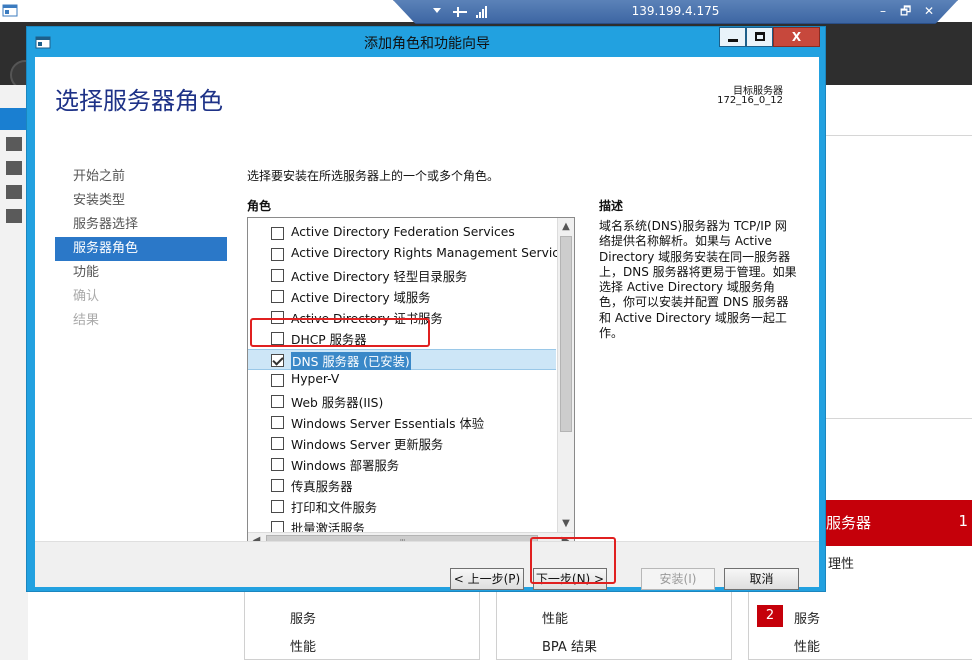 The height and width of the screenshot is (660, 972). I want to click on role-row: Active Directory 轻型目录服务, so click(402, 275).